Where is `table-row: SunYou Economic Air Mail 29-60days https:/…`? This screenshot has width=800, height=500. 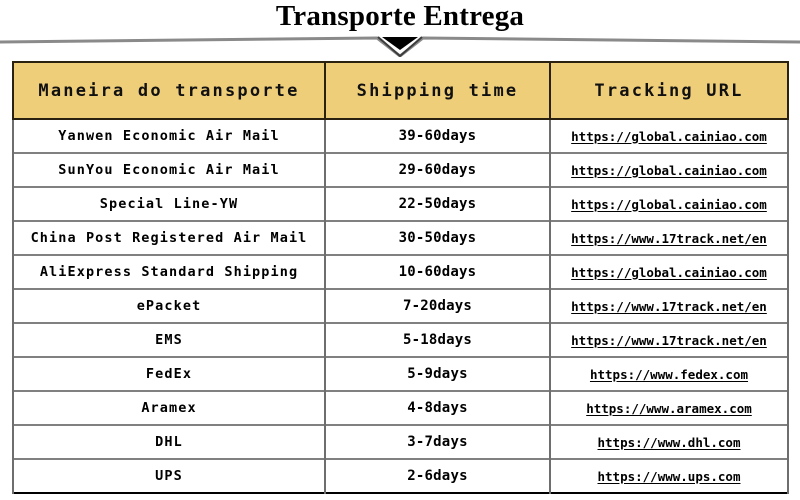 table-row: SunYou Economic Air Mail 29-60days https:/… is located at coordinates (400, 169).